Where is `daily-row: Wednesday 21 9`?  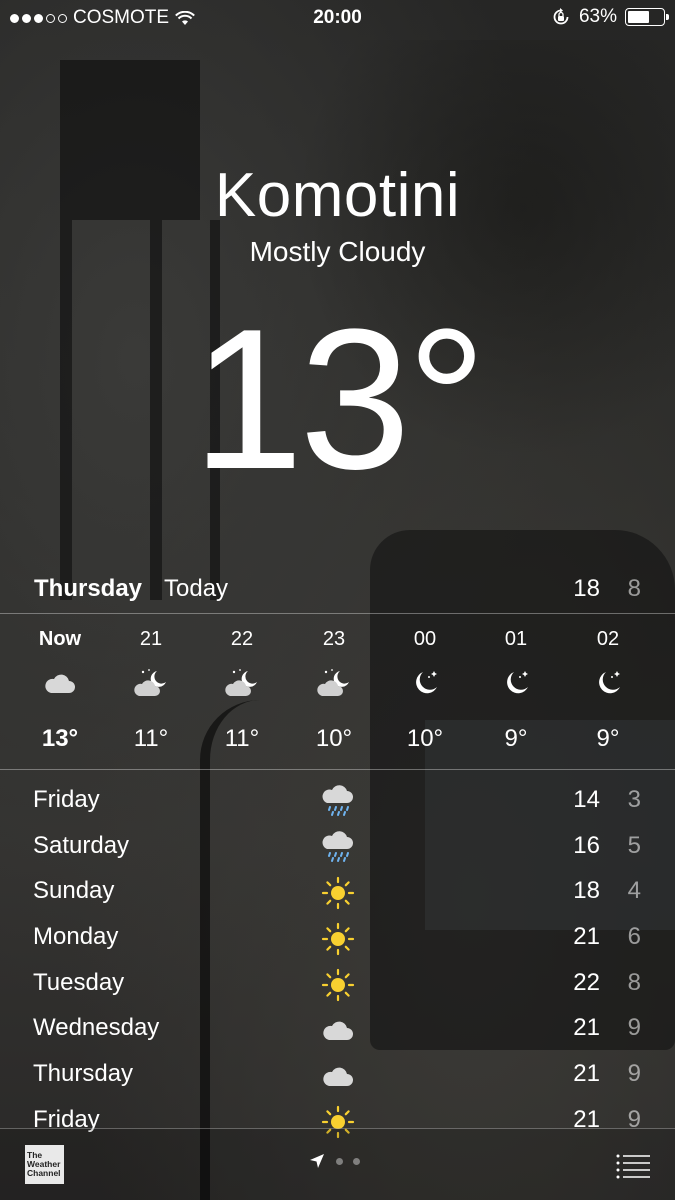
daily-row: Wednesday 21 9 is located at coordinates (337, 1031).